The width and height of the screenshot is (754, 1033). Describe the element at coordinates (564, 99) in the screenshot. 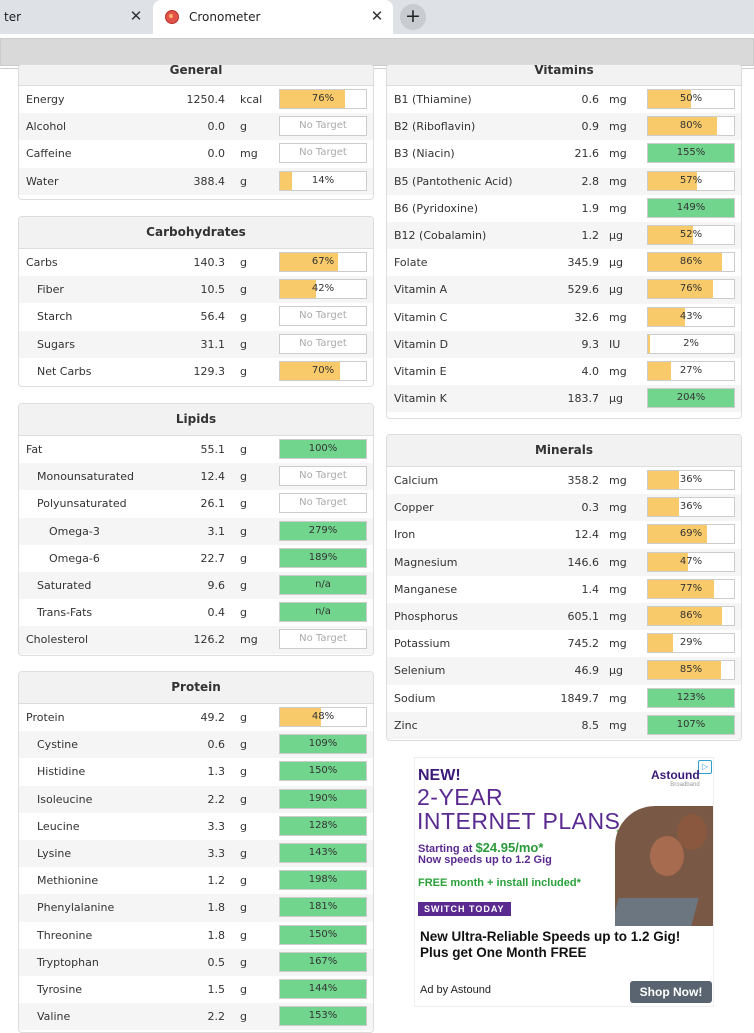

I see `nutrient-row: B1 (Thiamine) 0.6 mg 50%` at that location.